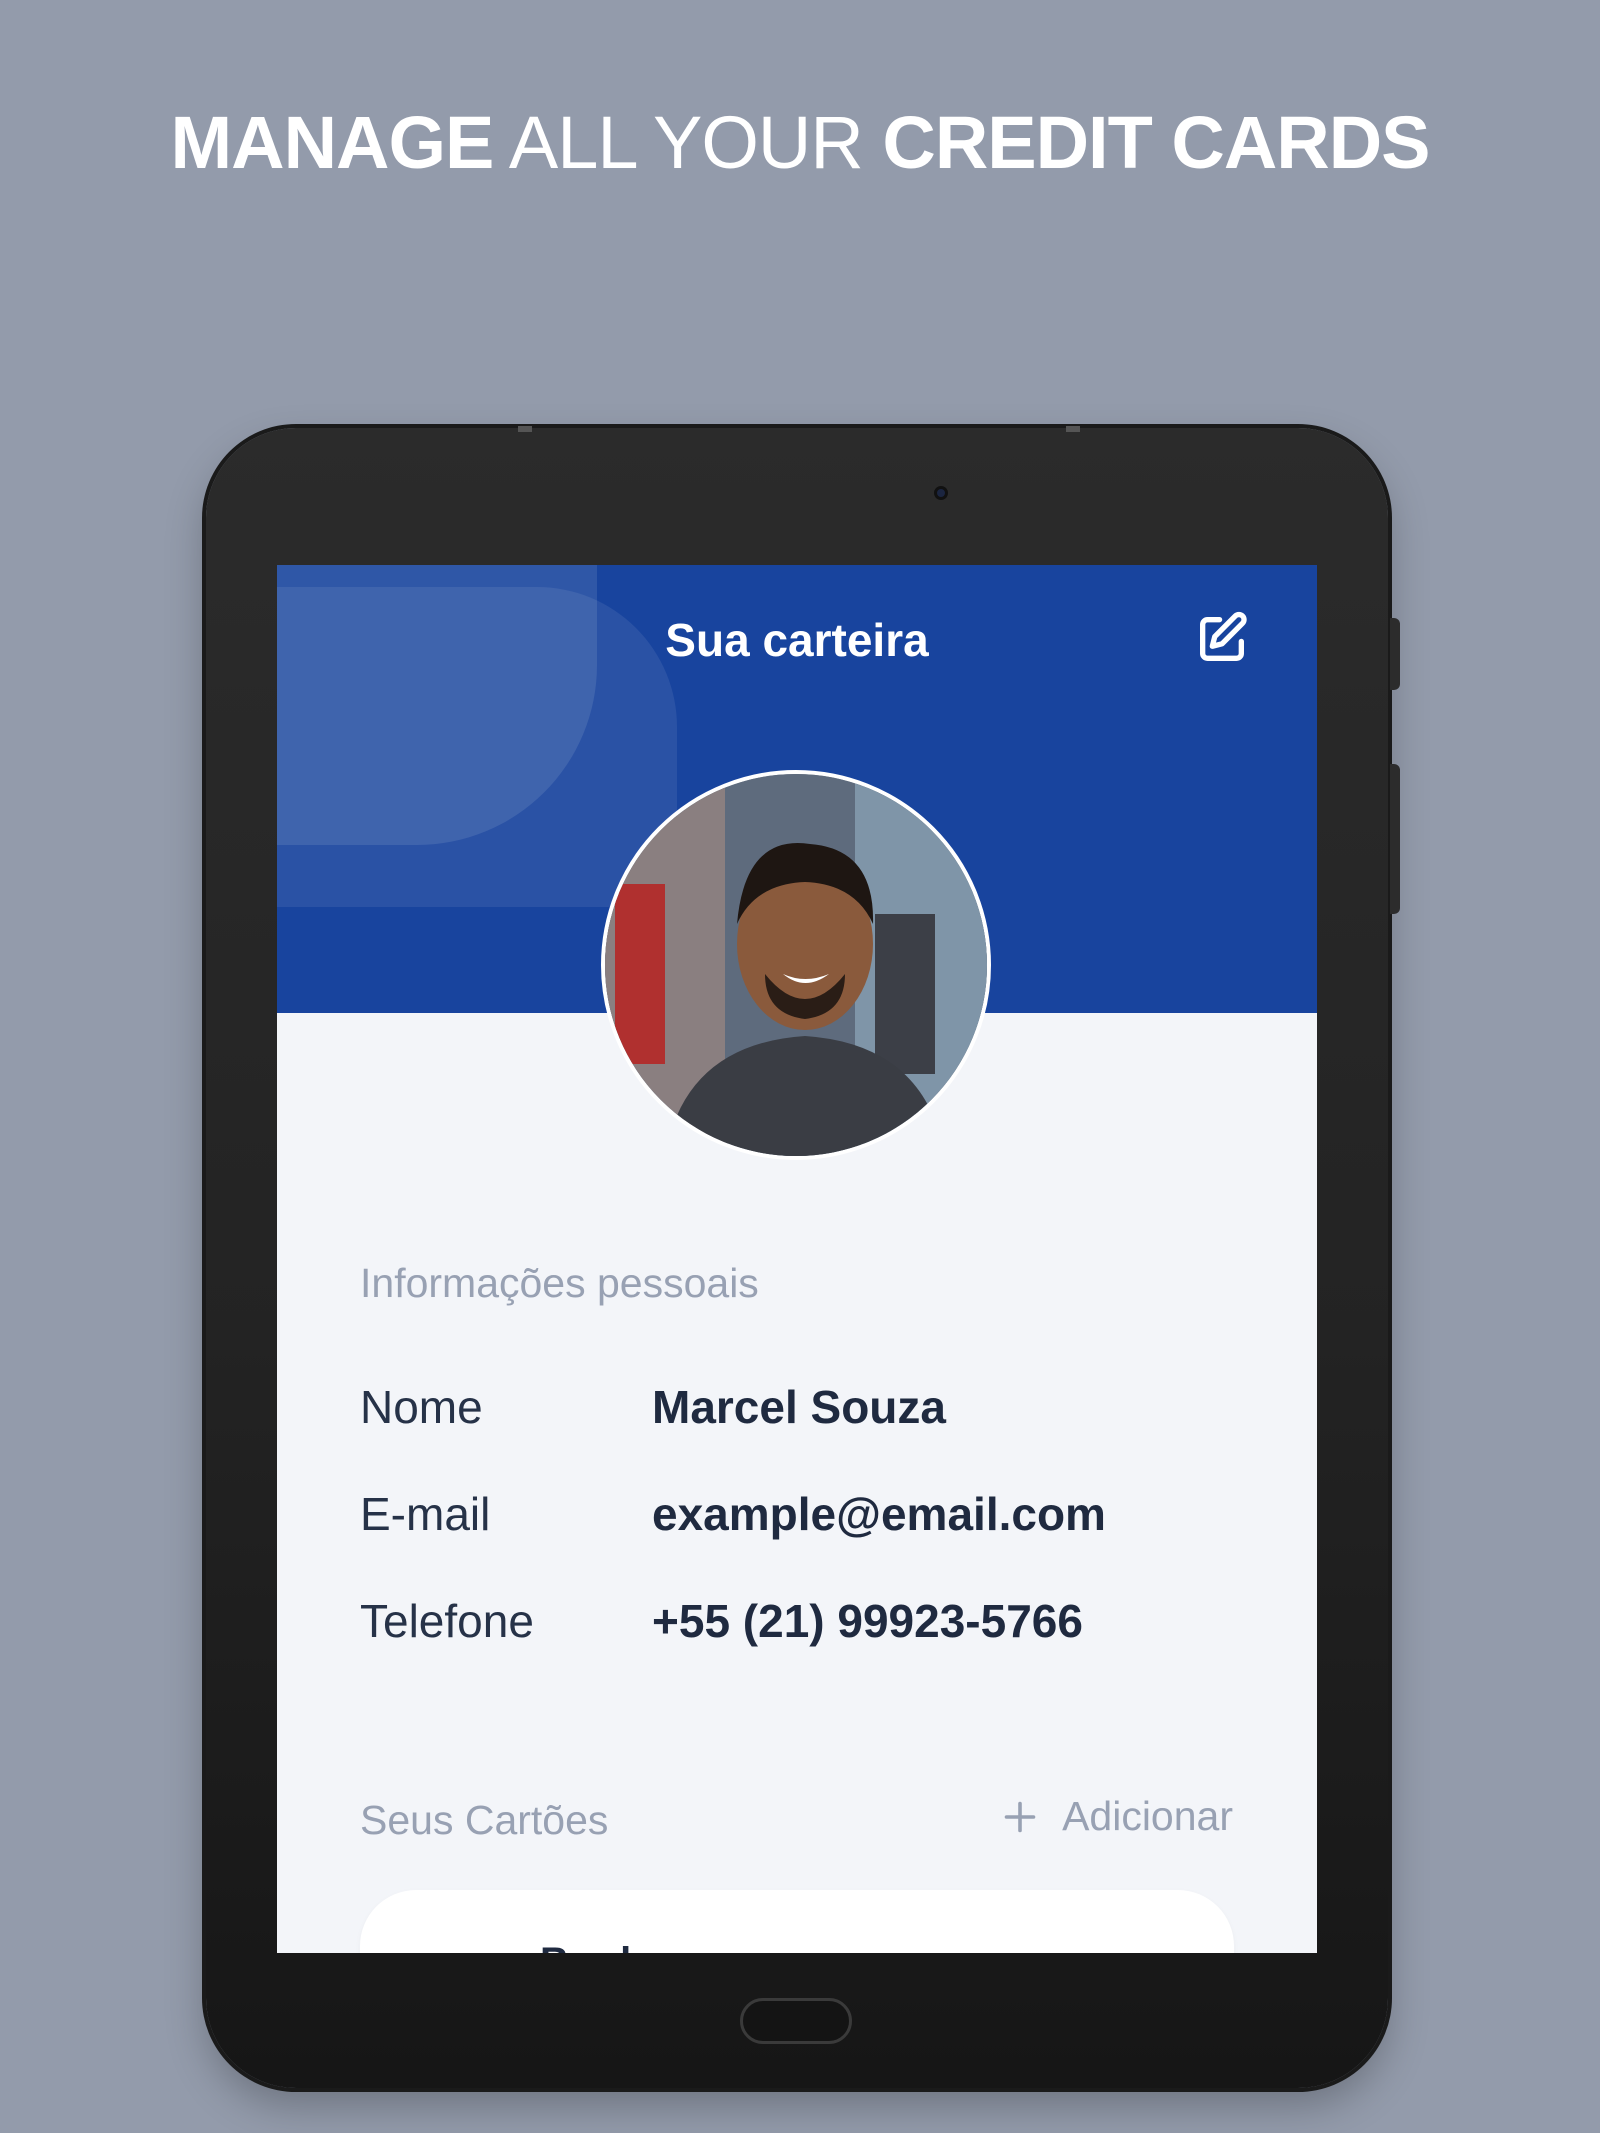 Image resolution: width=1600 pixels, height=2133 pixels. Describe the element at coordinates (1156, 142) in the screenshot. I see `promo-word-credit-cards: CREDIT CARDS` at that location.